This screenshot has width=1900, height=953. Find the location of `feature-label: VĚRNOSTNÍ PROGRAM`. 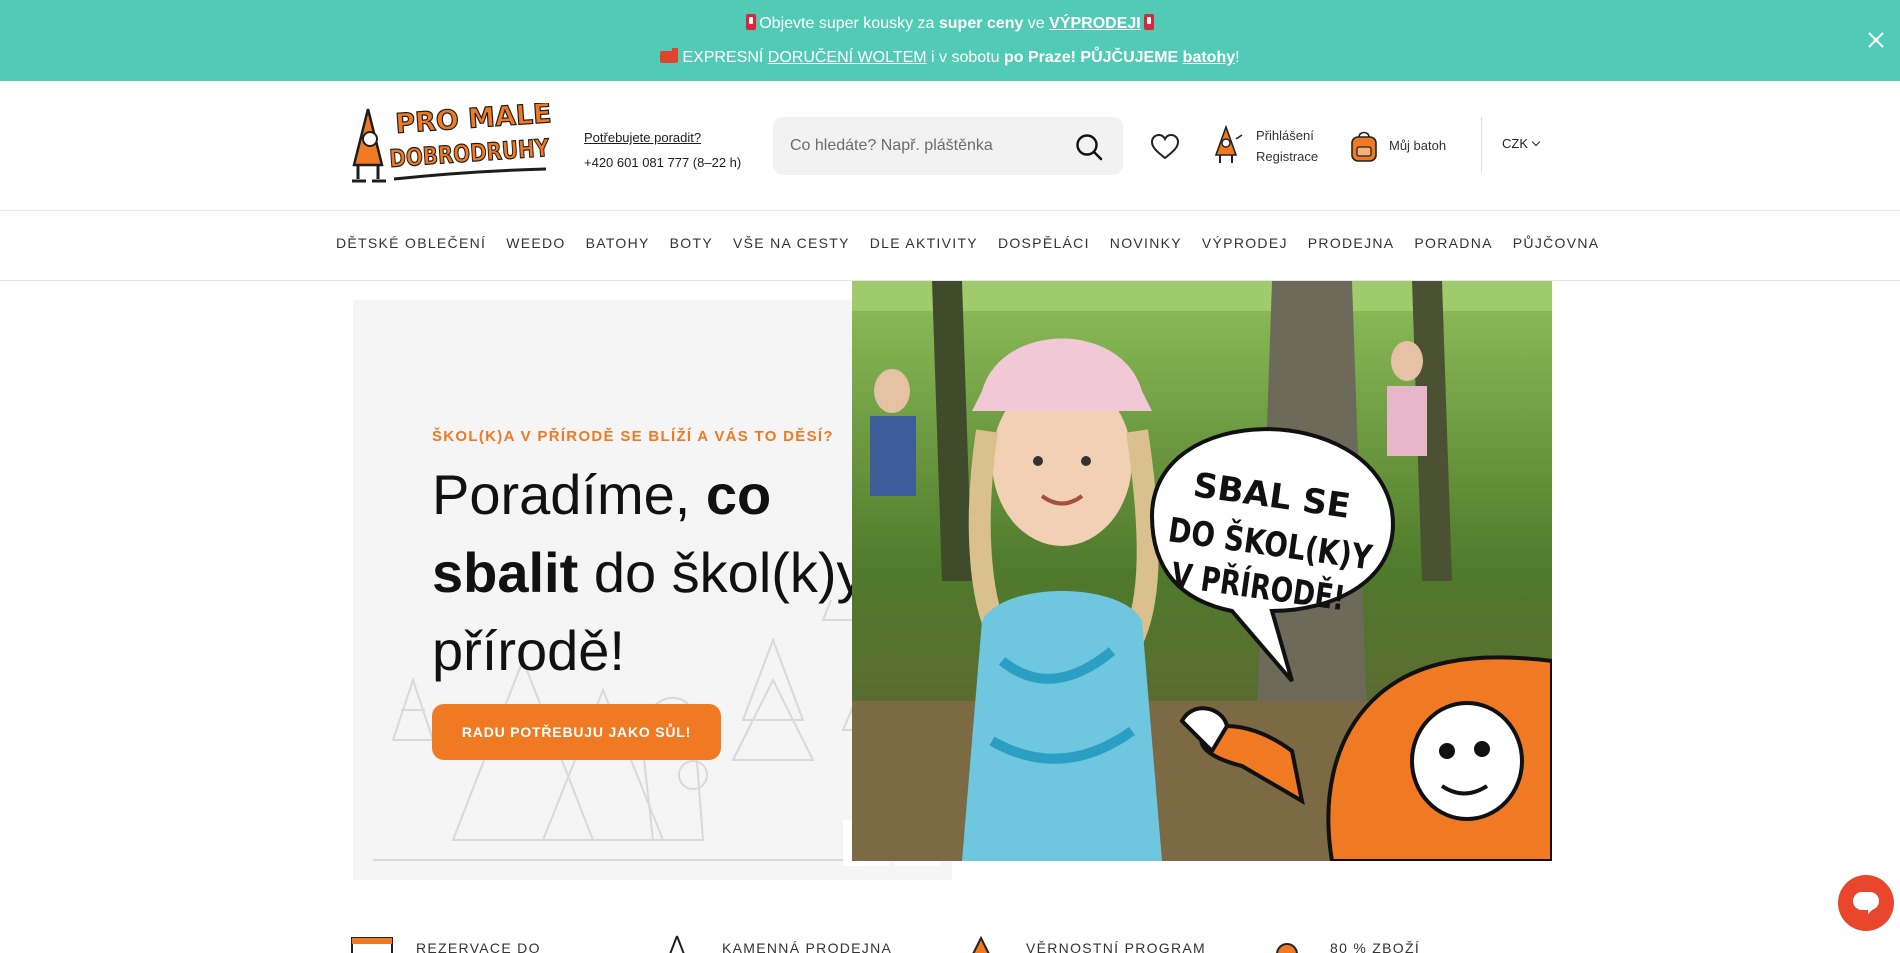

feature-label: VĚRNOSTNÍ PROGRAM is located at coordinates (1116, 946).